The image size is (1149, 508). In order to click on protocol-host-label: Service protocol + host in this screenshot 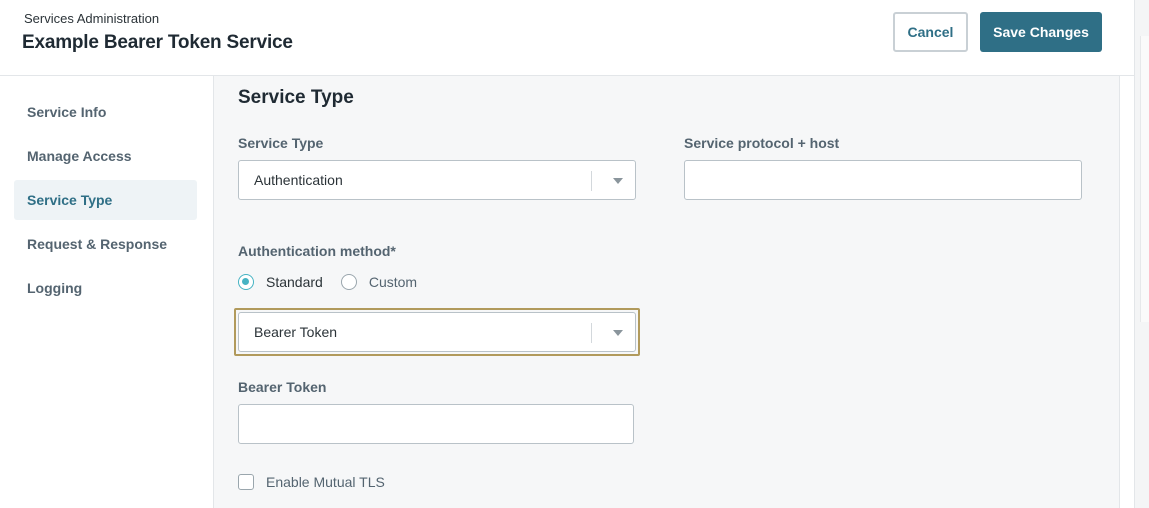, I will do `click(762, 143)`.